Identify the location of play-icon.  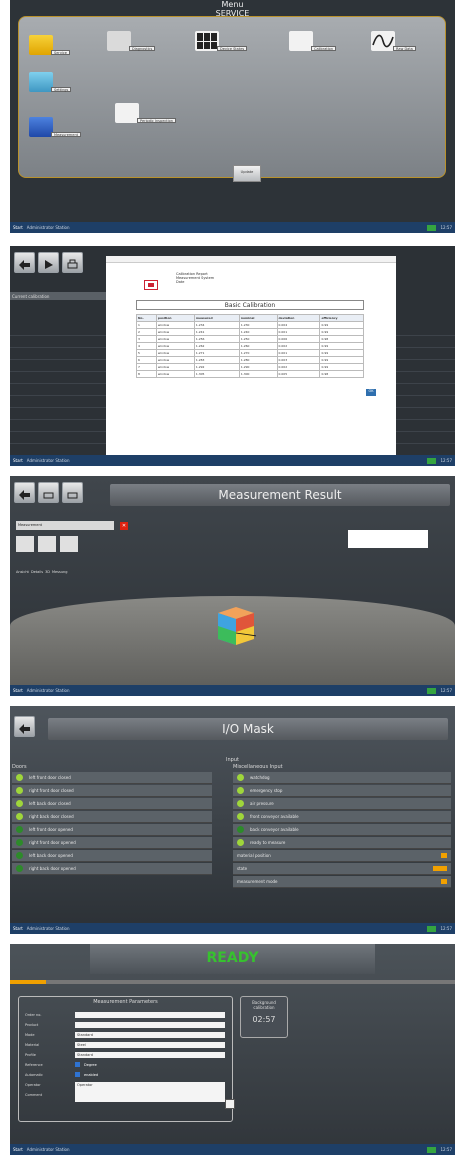
(49, 264).